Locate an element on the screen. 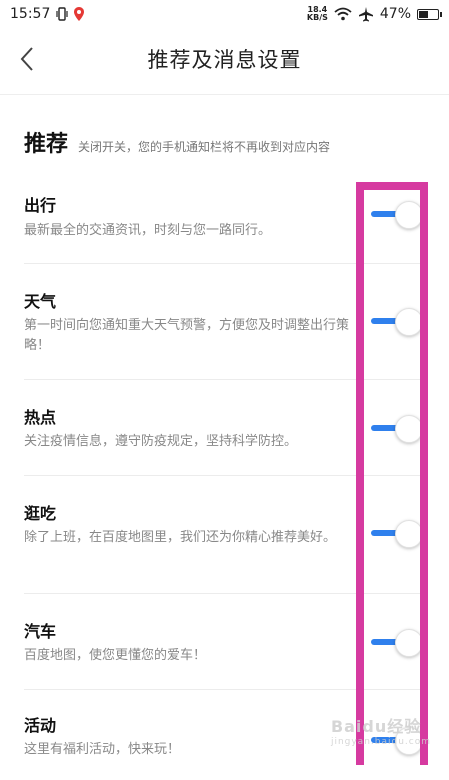 The width and height of the screenshot is (449, 780). battery-icon is located at coordinates (429, 14).